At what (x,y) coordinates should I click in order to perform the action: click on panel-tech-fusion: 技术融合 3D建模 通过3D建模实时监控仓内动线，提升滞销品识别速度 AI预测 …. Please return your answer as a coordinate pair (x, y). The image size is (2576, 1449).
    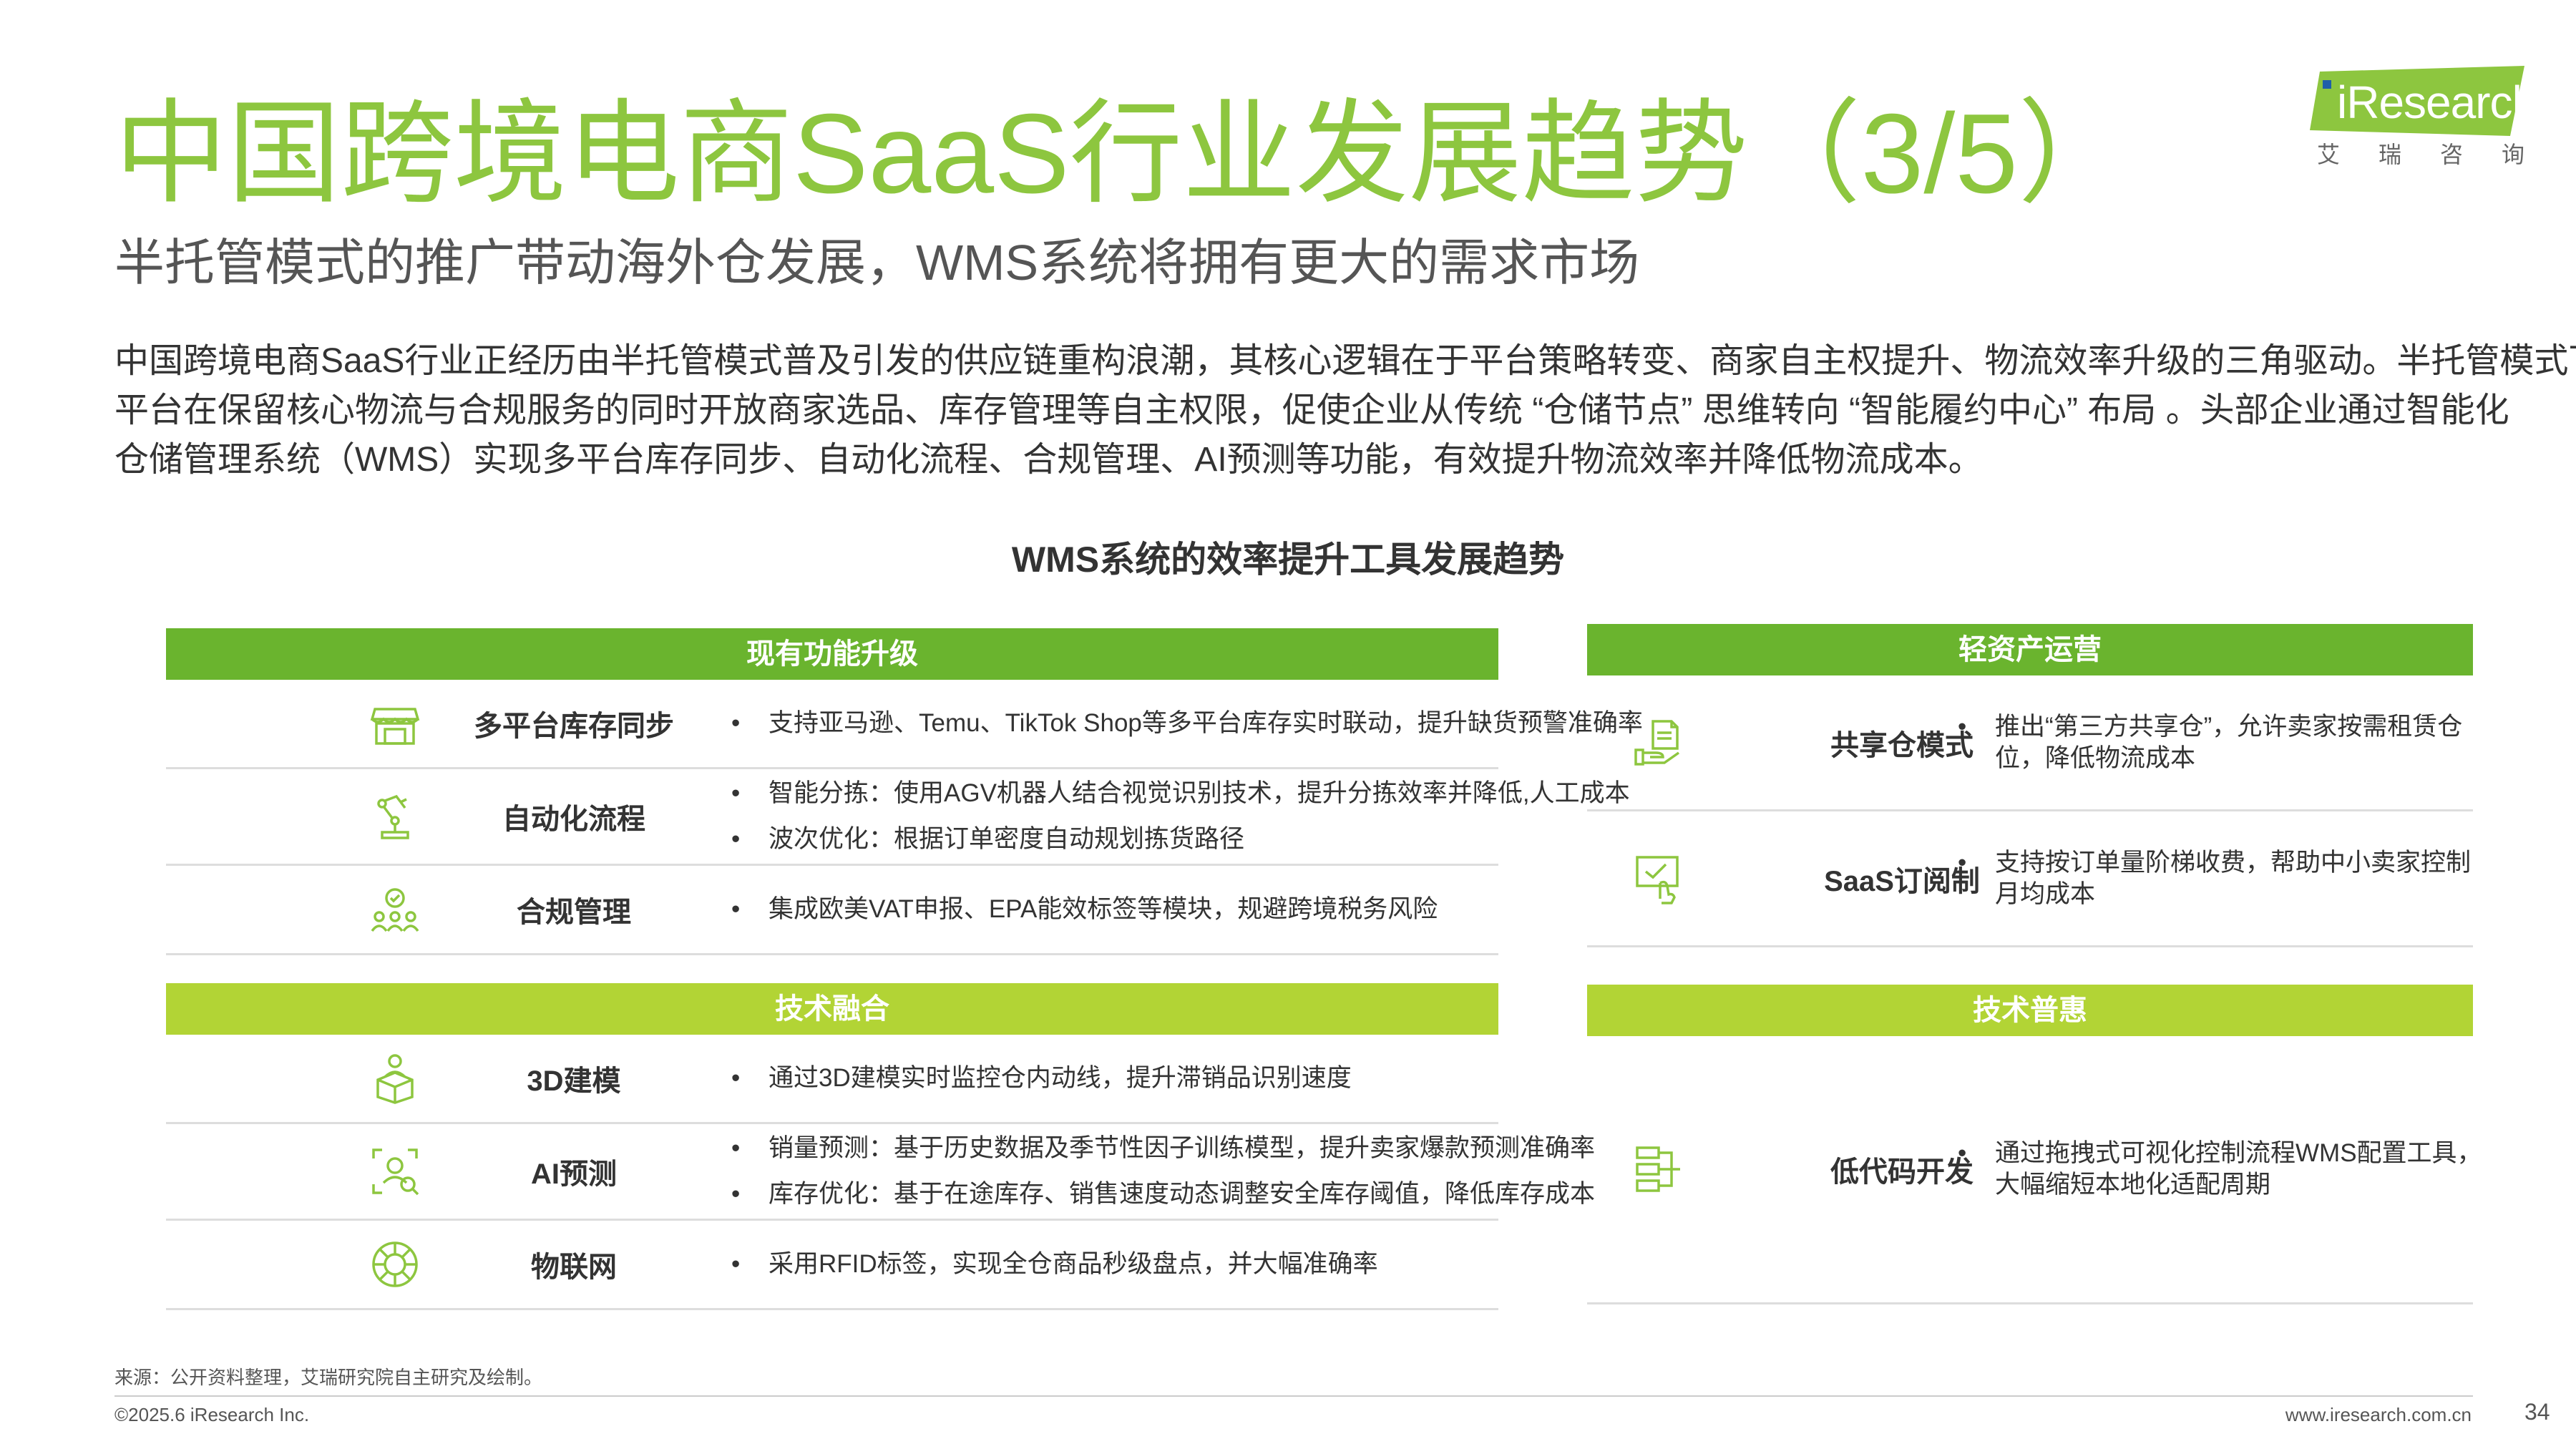
    Looking at the image, I should click on (880, 1146).